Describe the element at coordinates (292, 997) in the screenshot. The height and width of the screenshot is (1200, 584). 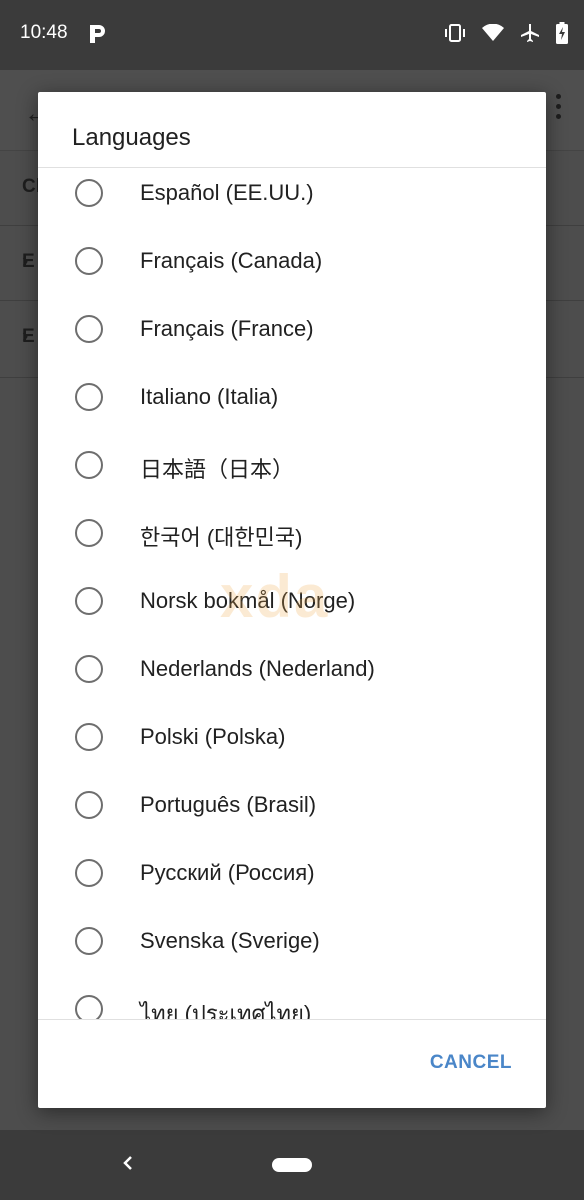
I see `list-item-language: ไทย (ประเทศไทย)` at that location.